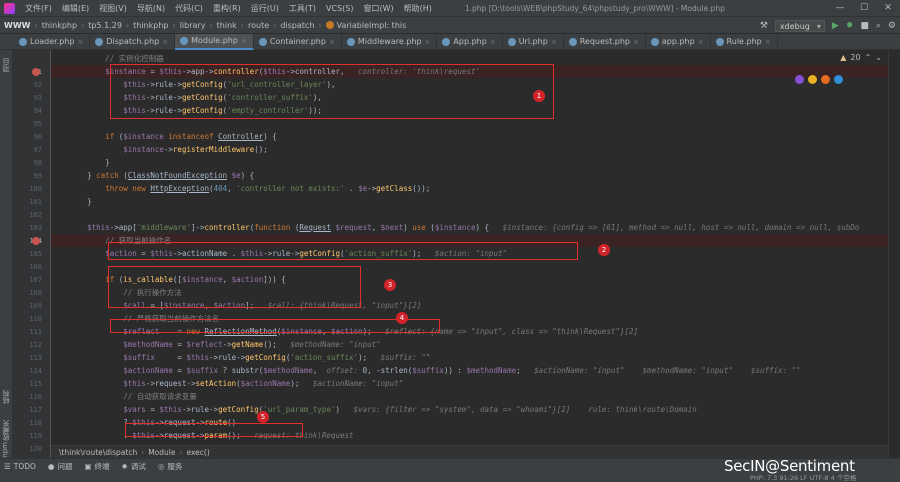 The width and height of the screenshot is (900, 482). I want to click on editor-scrollbar, so click(894, 254).